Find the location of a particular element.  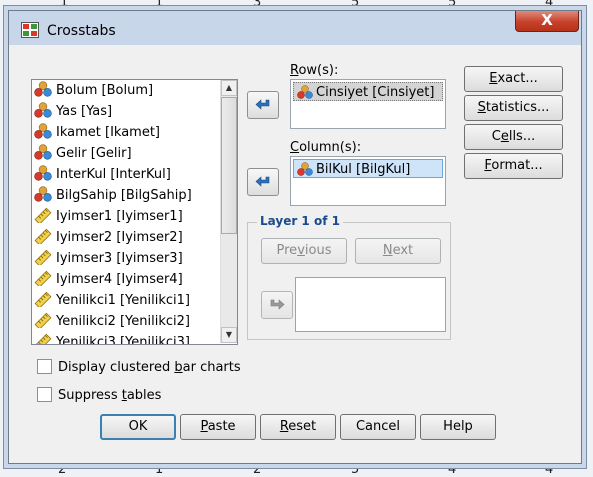

list-item: Iyimser1 [Iyimser1] is located at coordinates (108, 217).